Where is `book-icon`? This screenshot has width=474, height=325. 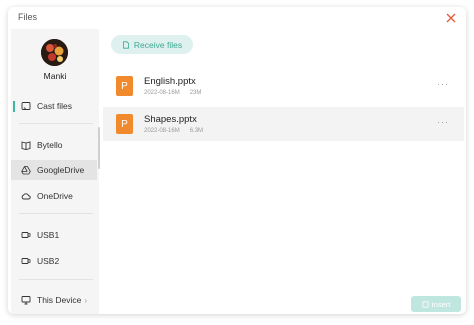 book-icon is located at coordinates (25, 145).